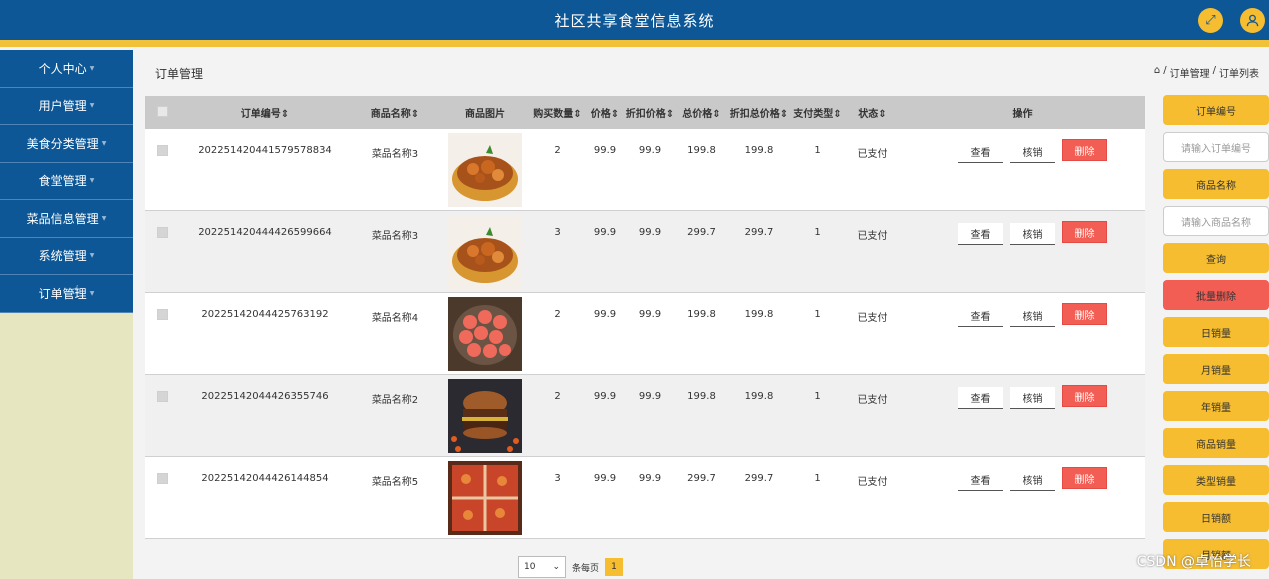 The image size is (1269, 579). I want to click on col-pay-type: 支付类型⇕, so click(817, 112).